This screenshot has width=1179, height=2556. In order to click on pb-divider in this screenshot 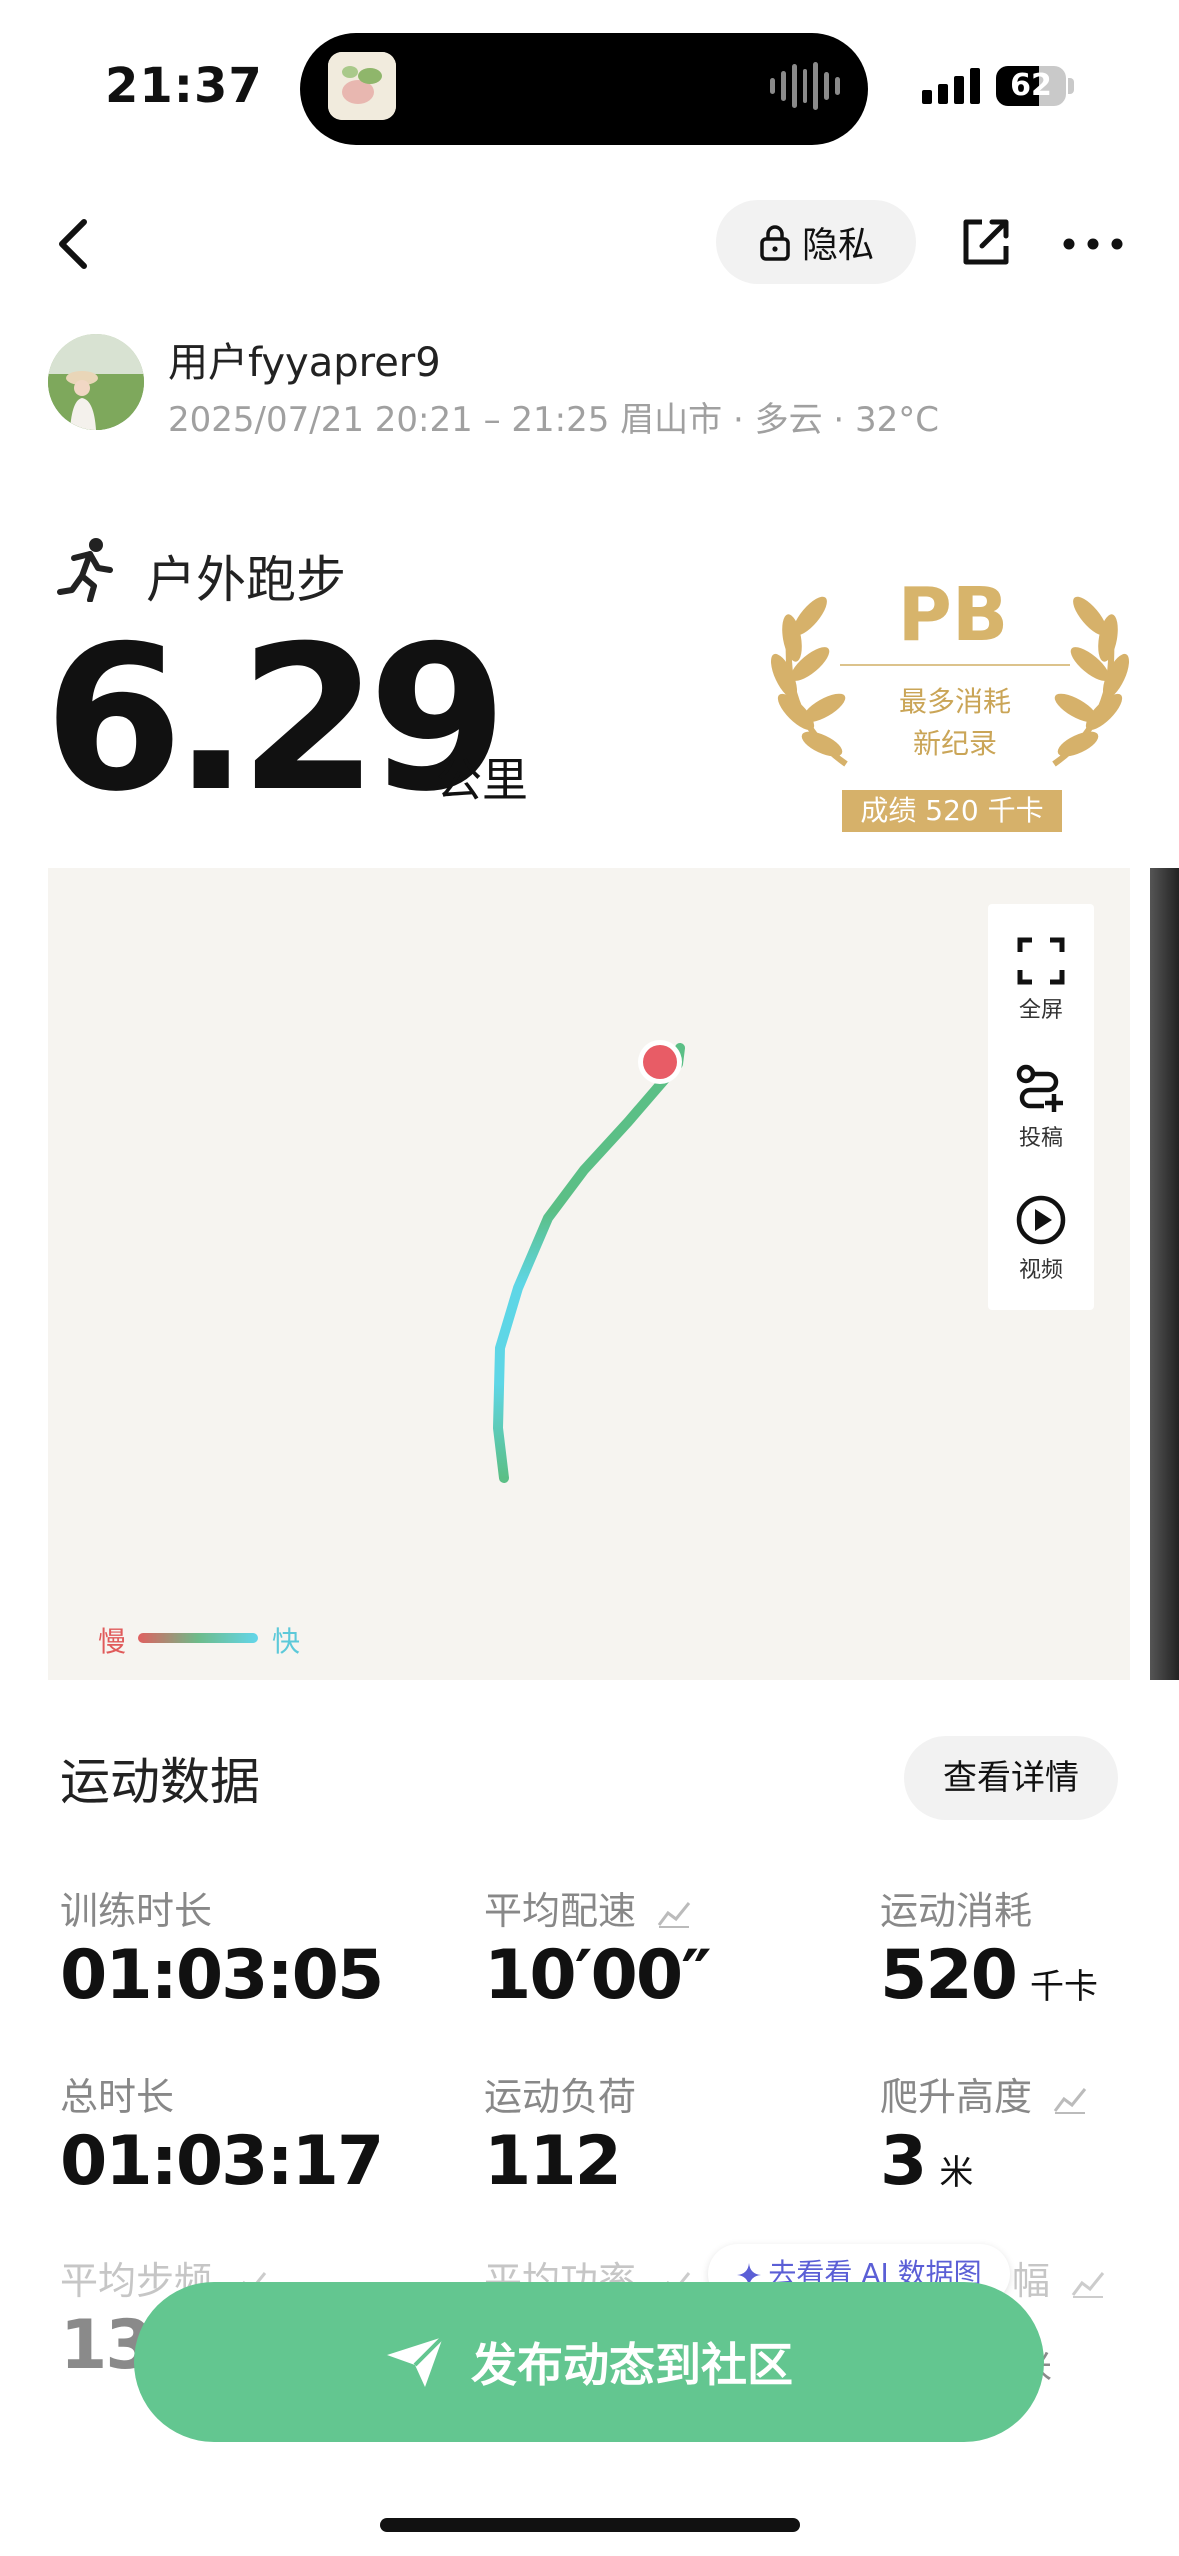, I will do `click(955, 665)`.